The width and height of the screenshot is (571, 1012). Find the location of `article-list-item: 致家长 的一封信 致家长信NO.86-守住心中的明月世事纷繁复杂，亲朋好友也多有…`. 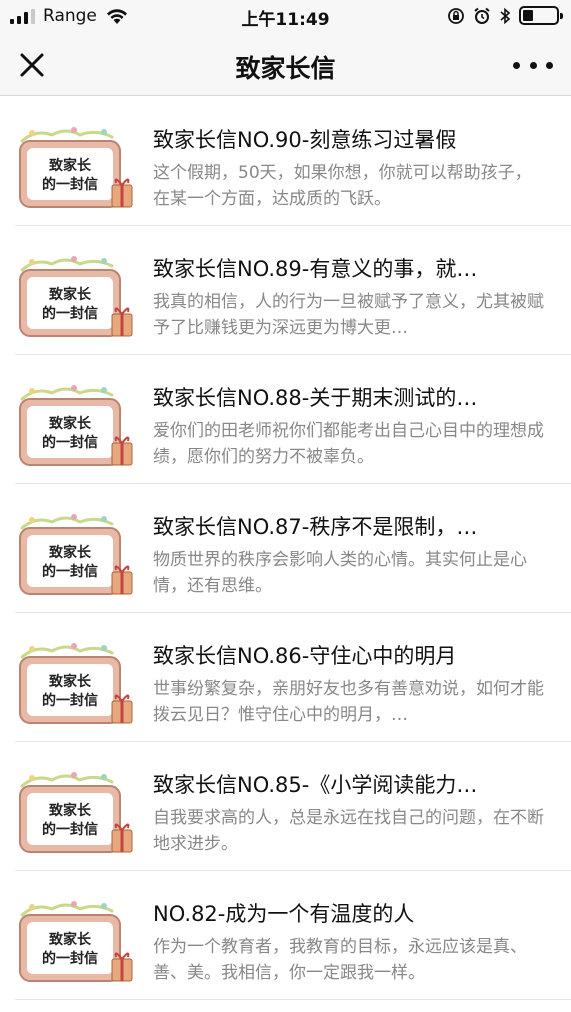

article-list-item: 致家长 的一封信 致家长信NO.86-守住心中的明月世事纷繁复杂，亲朋好友也多有… is located at coordinates (285, 677).